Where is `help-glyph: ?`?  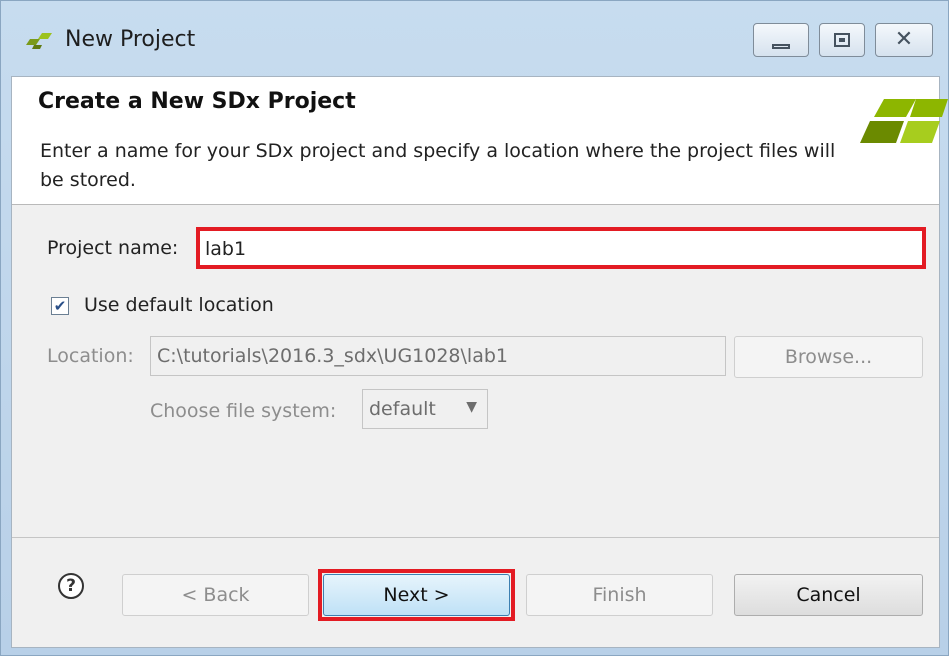
help-glyph: ? is located at coordinates (71, 586).